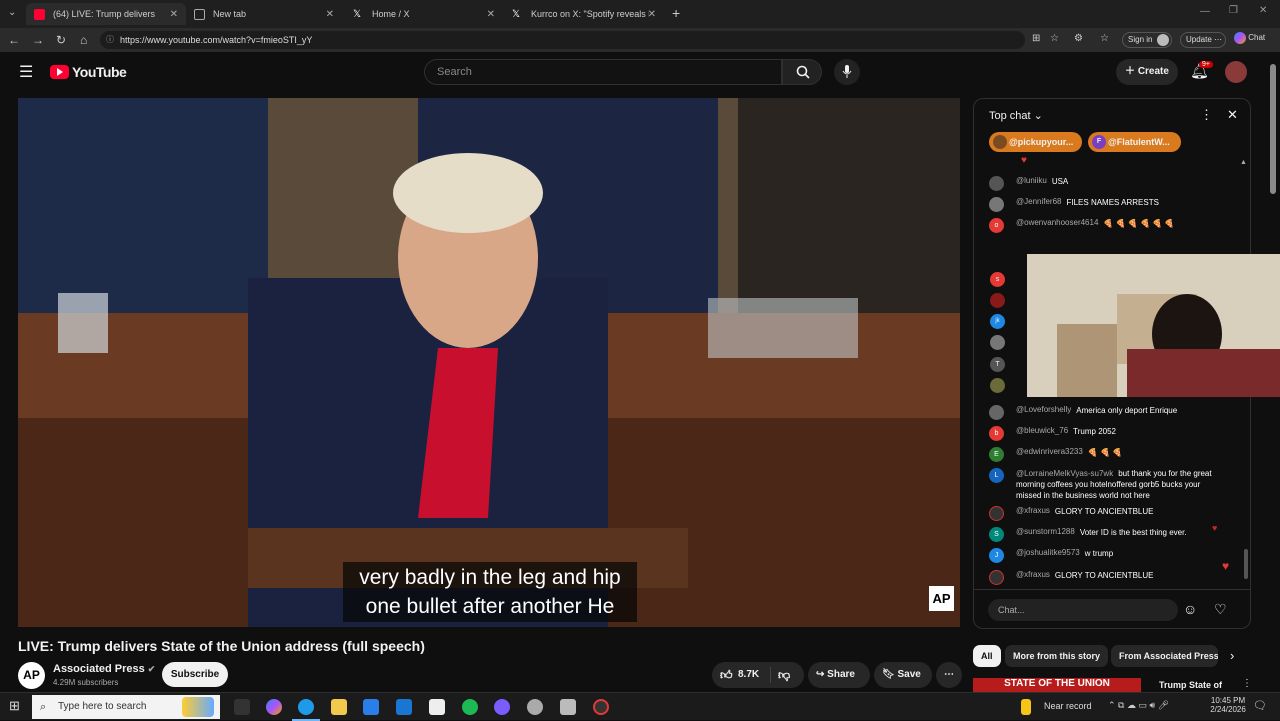 This screenshot has width=1280, height=721. I want to click on chat-text: w trump, so click(1099, 553).